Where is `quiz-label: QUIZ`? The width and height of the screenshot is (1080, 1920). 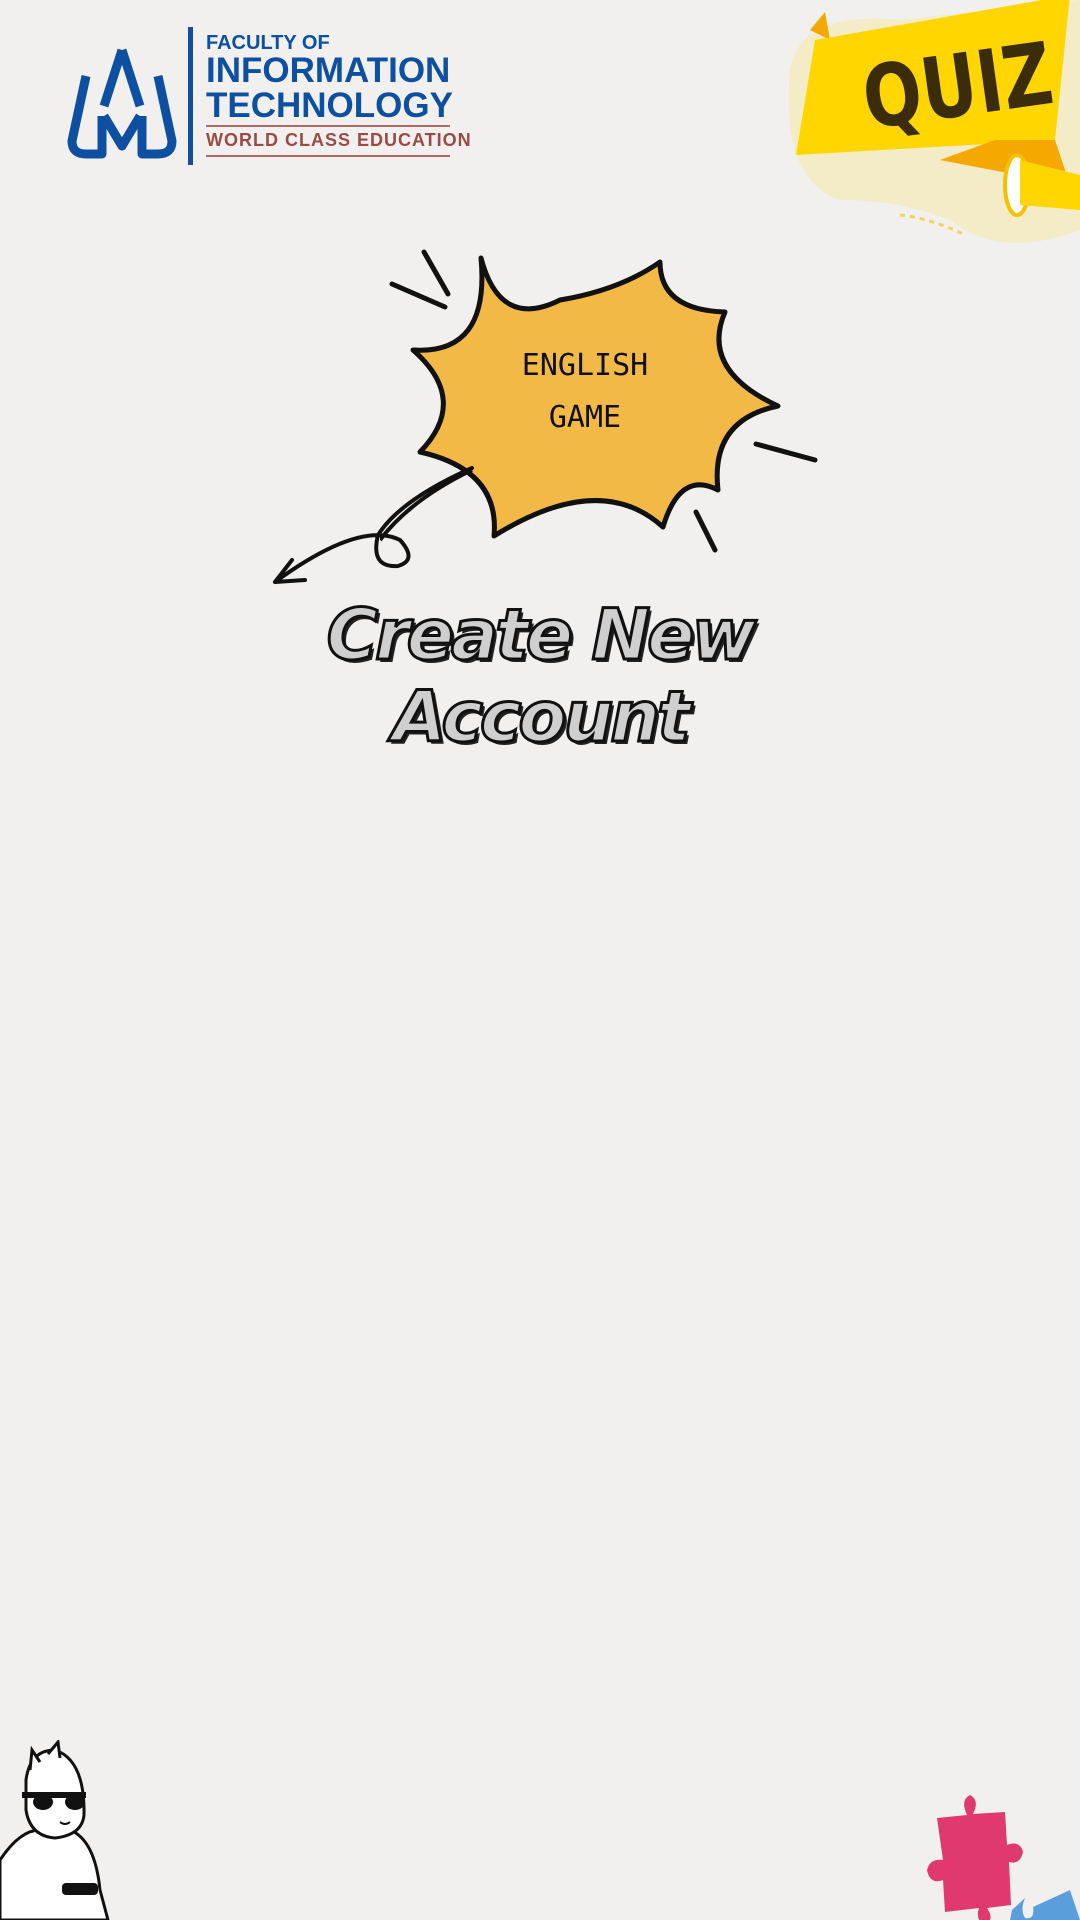
quiz-label: QUIZ is located at coordinates (957, 87).